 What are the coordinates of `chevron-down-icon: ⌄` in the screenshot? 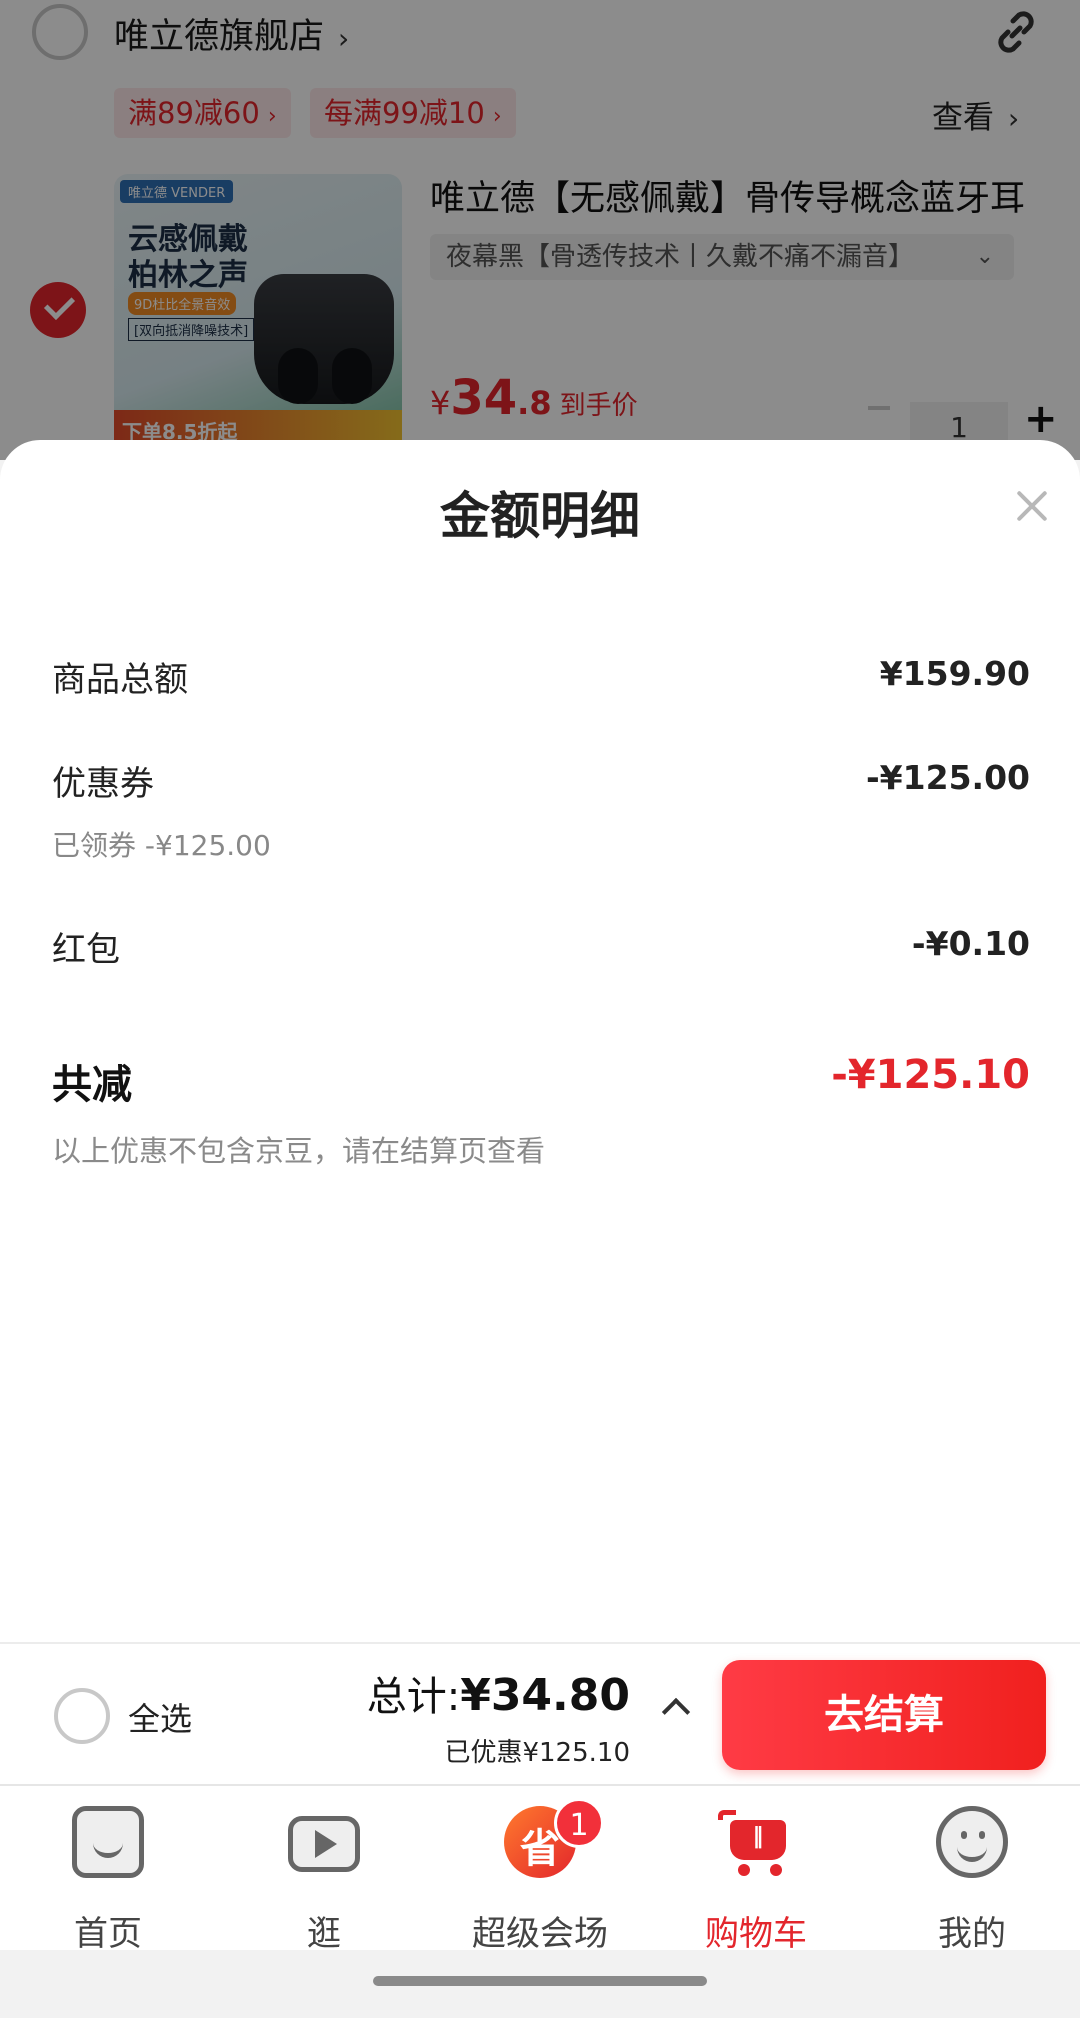 It's located at (984, 256).